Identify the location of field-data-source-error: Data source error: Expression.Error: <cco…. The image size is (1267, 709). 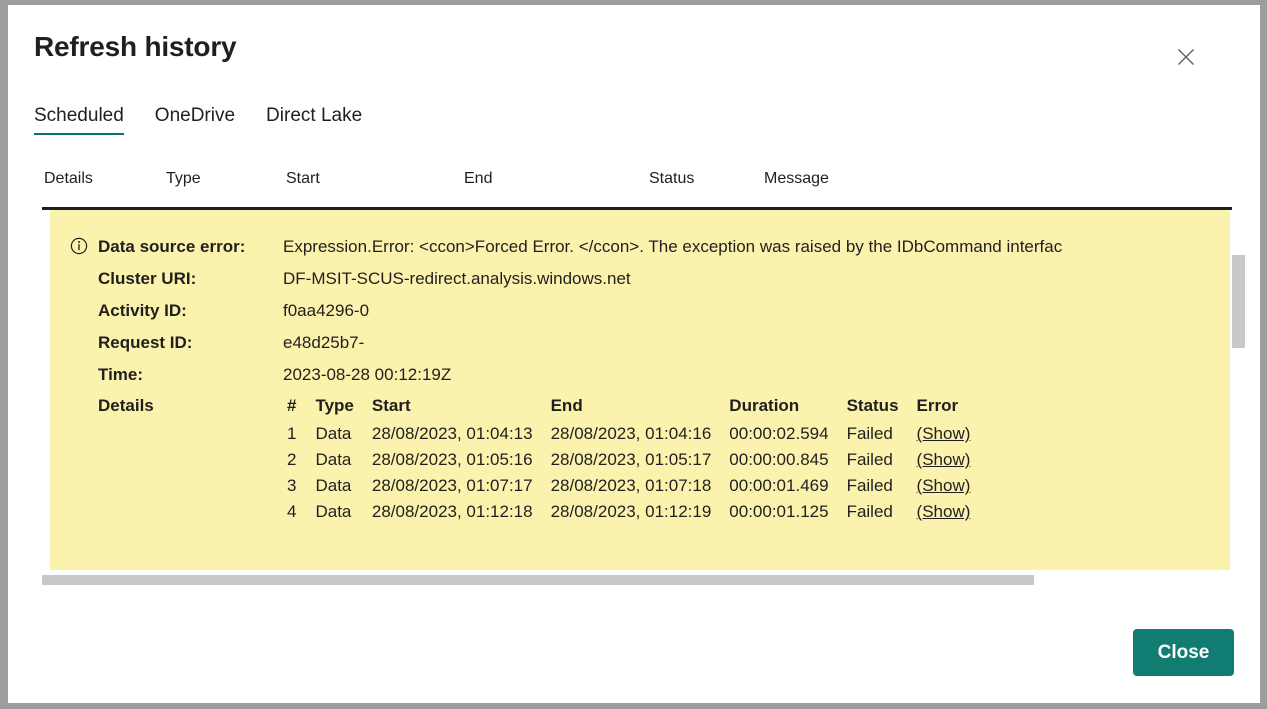
(580, 253).